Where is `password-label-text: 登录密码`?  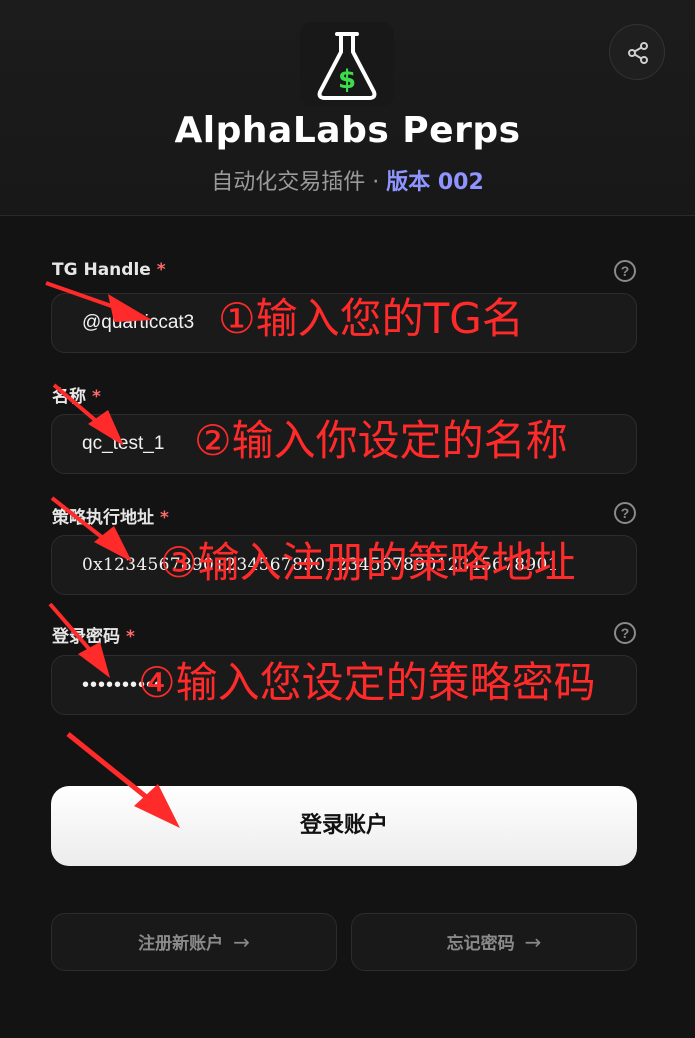 password-label-text: 登录密码 is located at coordinates (86, 637).